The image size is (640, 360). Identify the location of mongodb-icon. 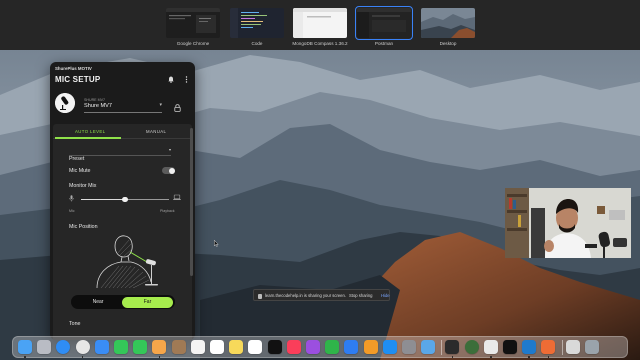
(490, 347).